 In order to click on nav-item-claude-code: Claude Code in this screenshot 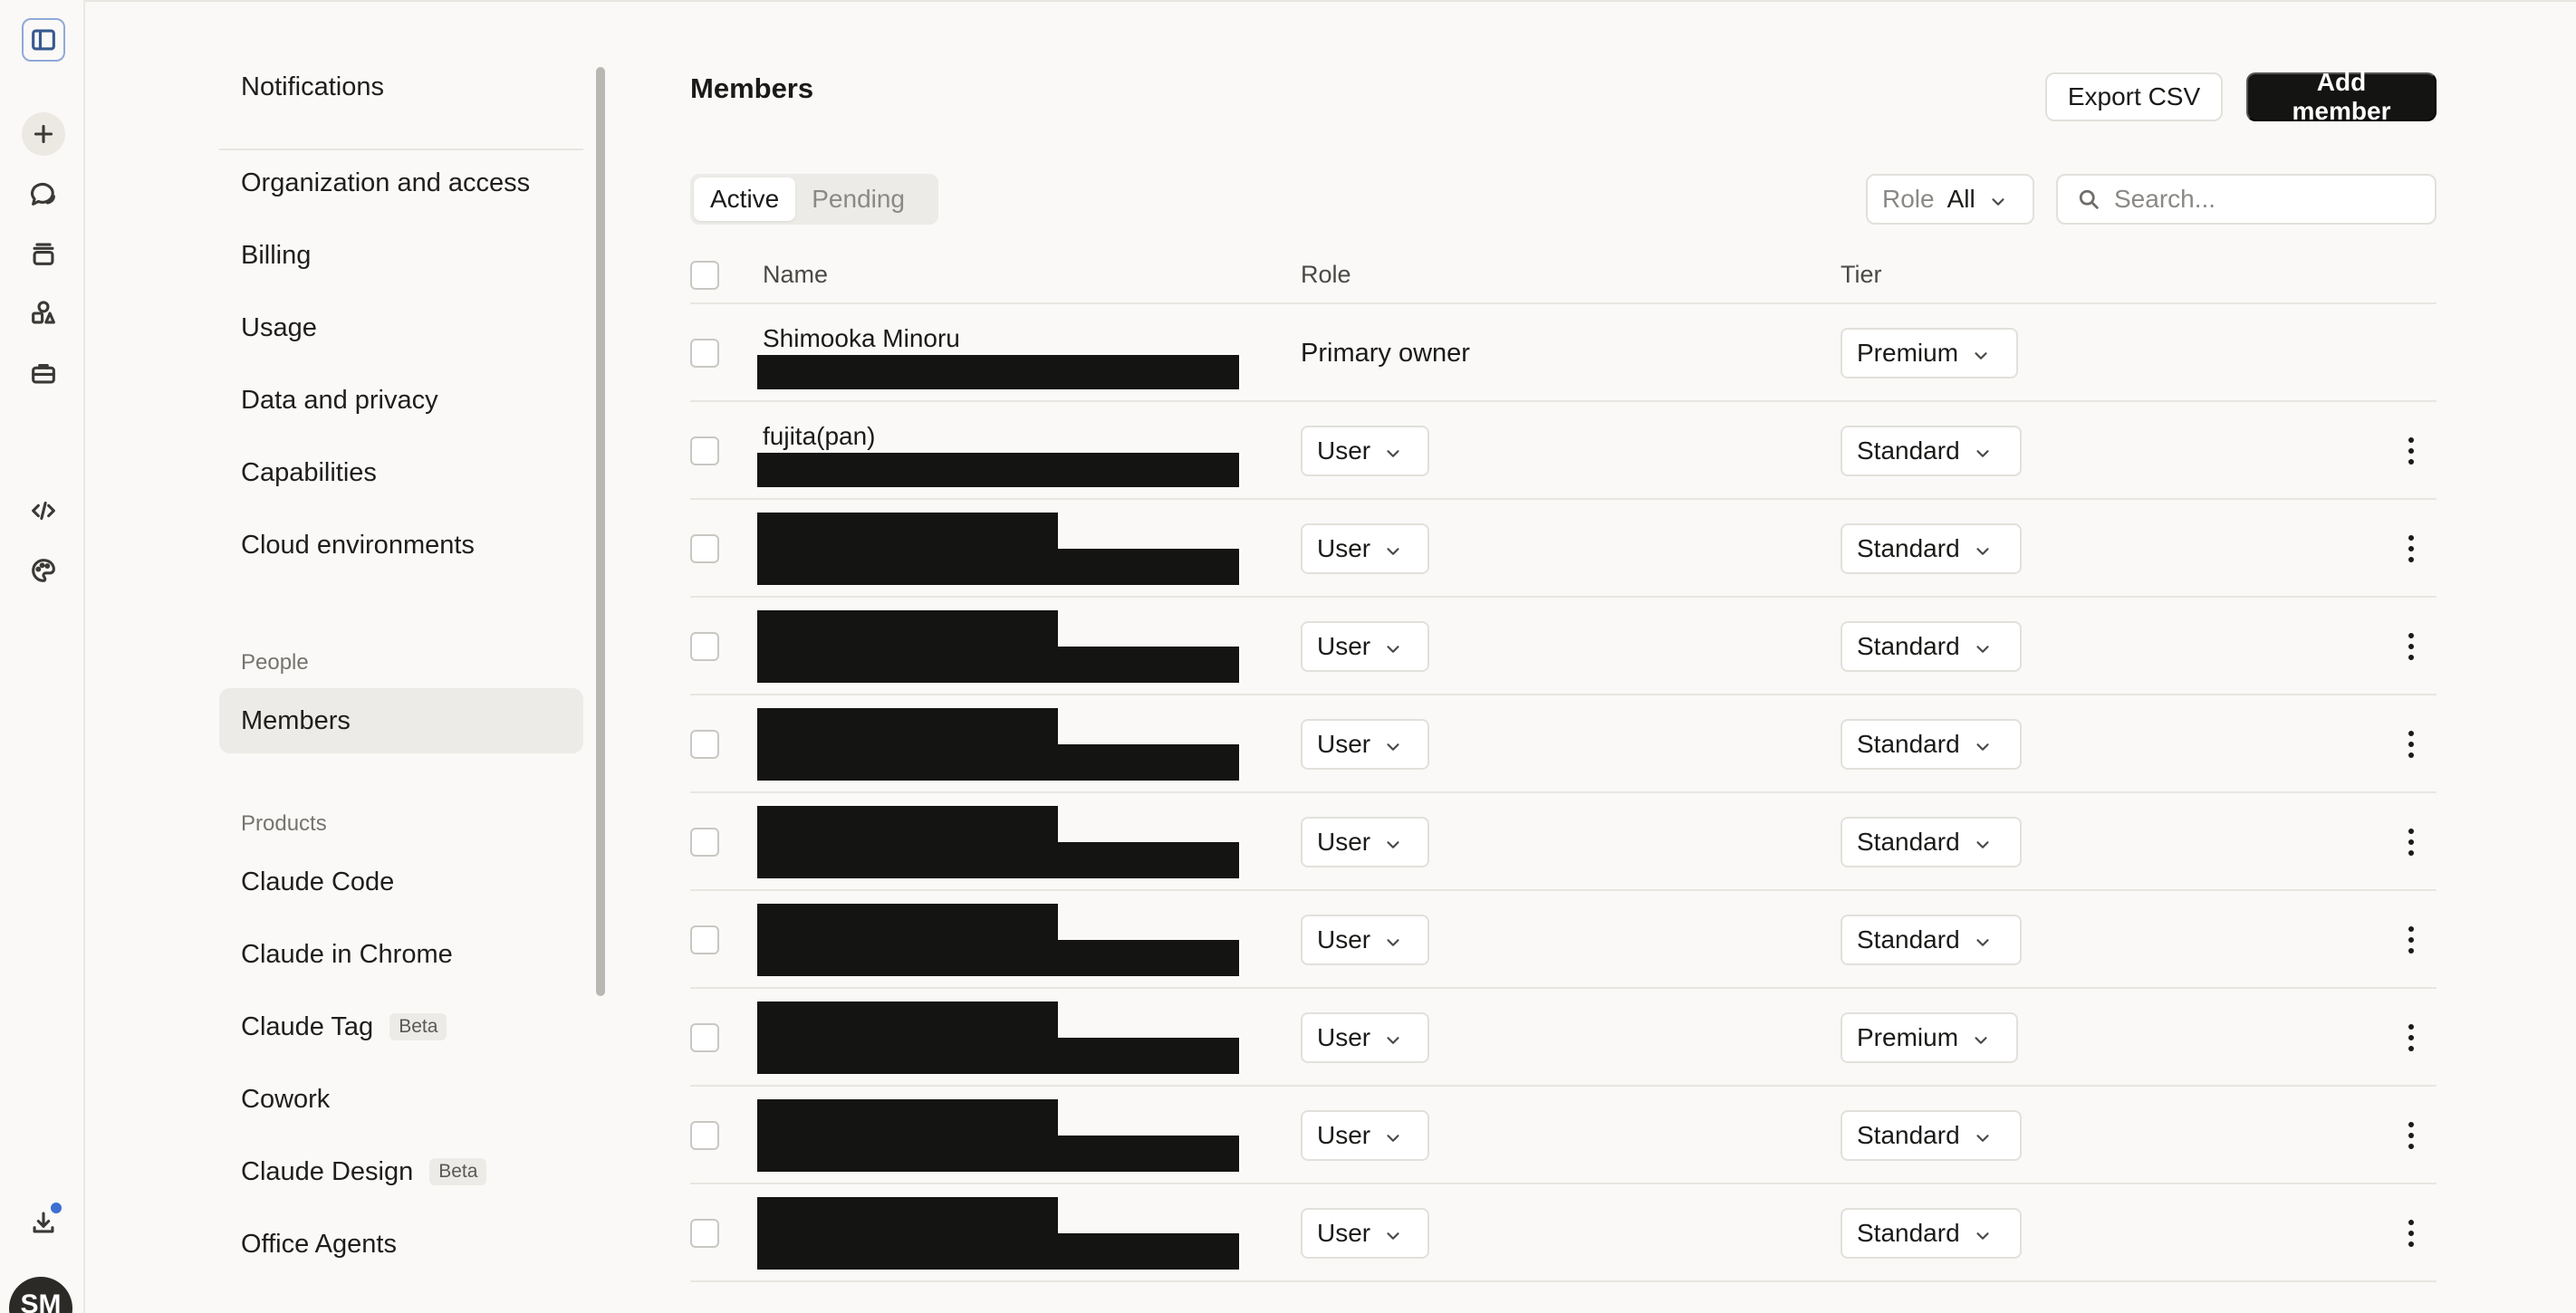, I will do `click(401, 882)`.